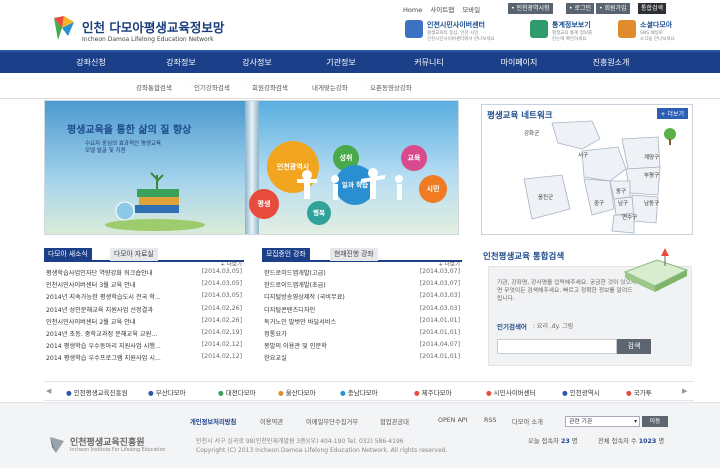 The image size is (720, 468). What do you see at coordinates (391, 87) in the screenshot?
I see `subnav-video: 오픈동영상강좌` at bounding box center [391, 87].